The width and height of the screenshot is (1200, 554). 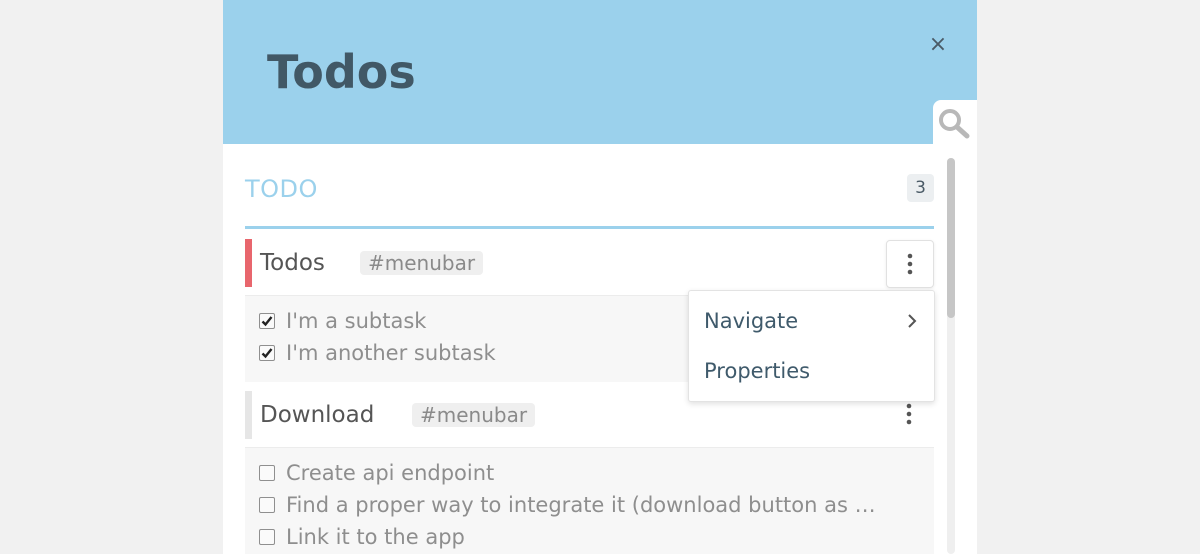 What do you see at coordinates (341, 72) in the screenshot?
I see `page-title: Todos` at bounding box center [341, 72].